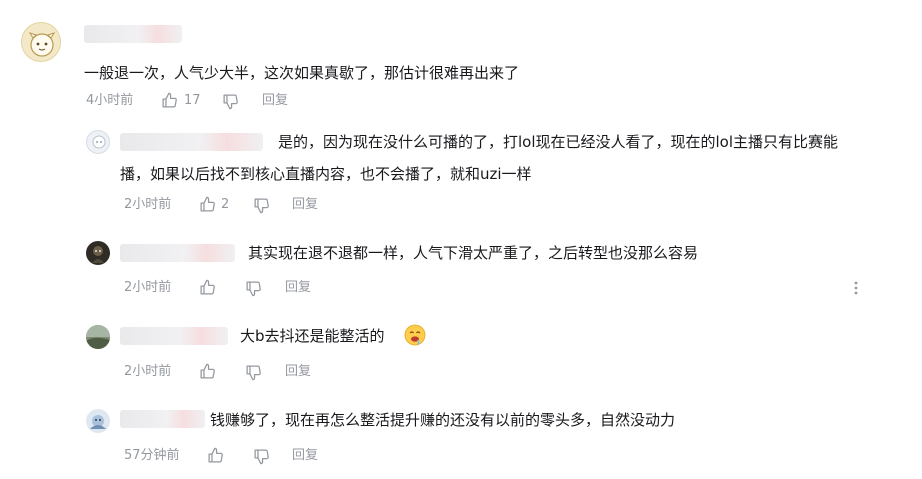  What do you see at coordinates (312, 336) in the screenshot?
I see `reply-text: 大b去抖还是能整活的` at bounding box center [312, 336].